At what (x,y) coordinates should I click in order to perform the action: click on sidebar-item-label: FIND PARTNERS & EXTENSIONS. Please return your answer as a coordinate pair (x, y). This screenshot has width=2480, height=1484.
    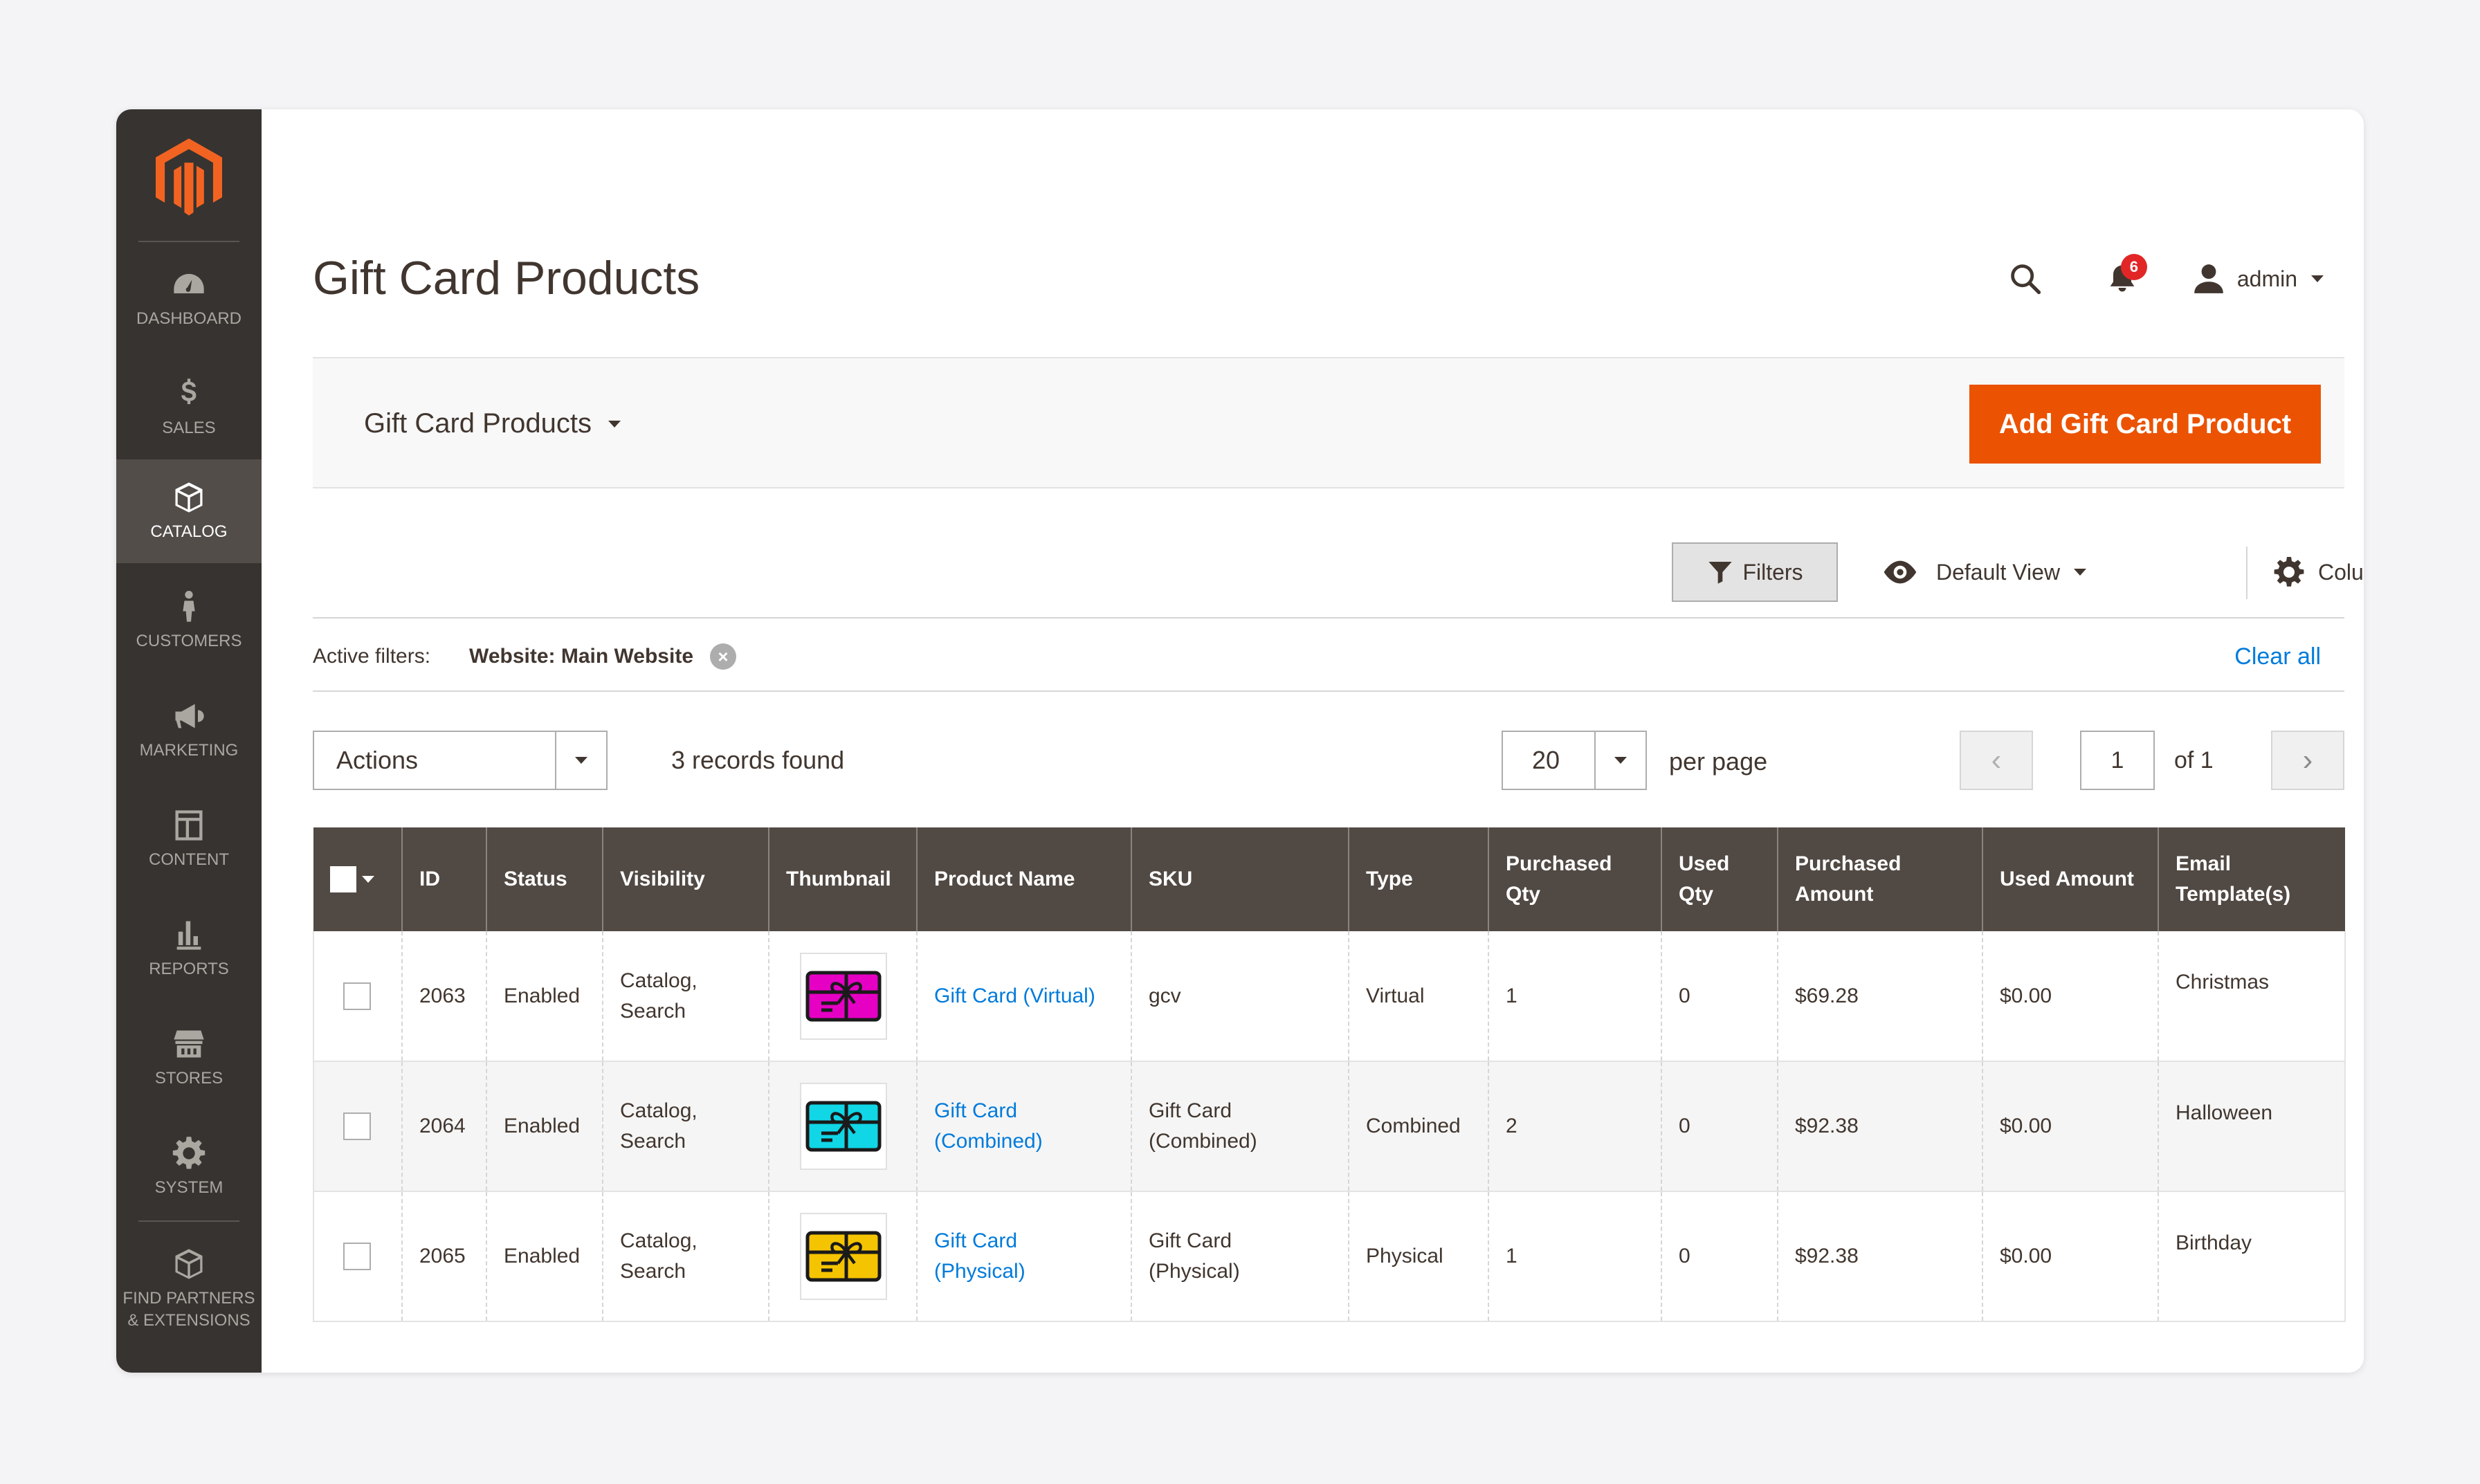
    Looking at the image, I should click on (188, 1309).